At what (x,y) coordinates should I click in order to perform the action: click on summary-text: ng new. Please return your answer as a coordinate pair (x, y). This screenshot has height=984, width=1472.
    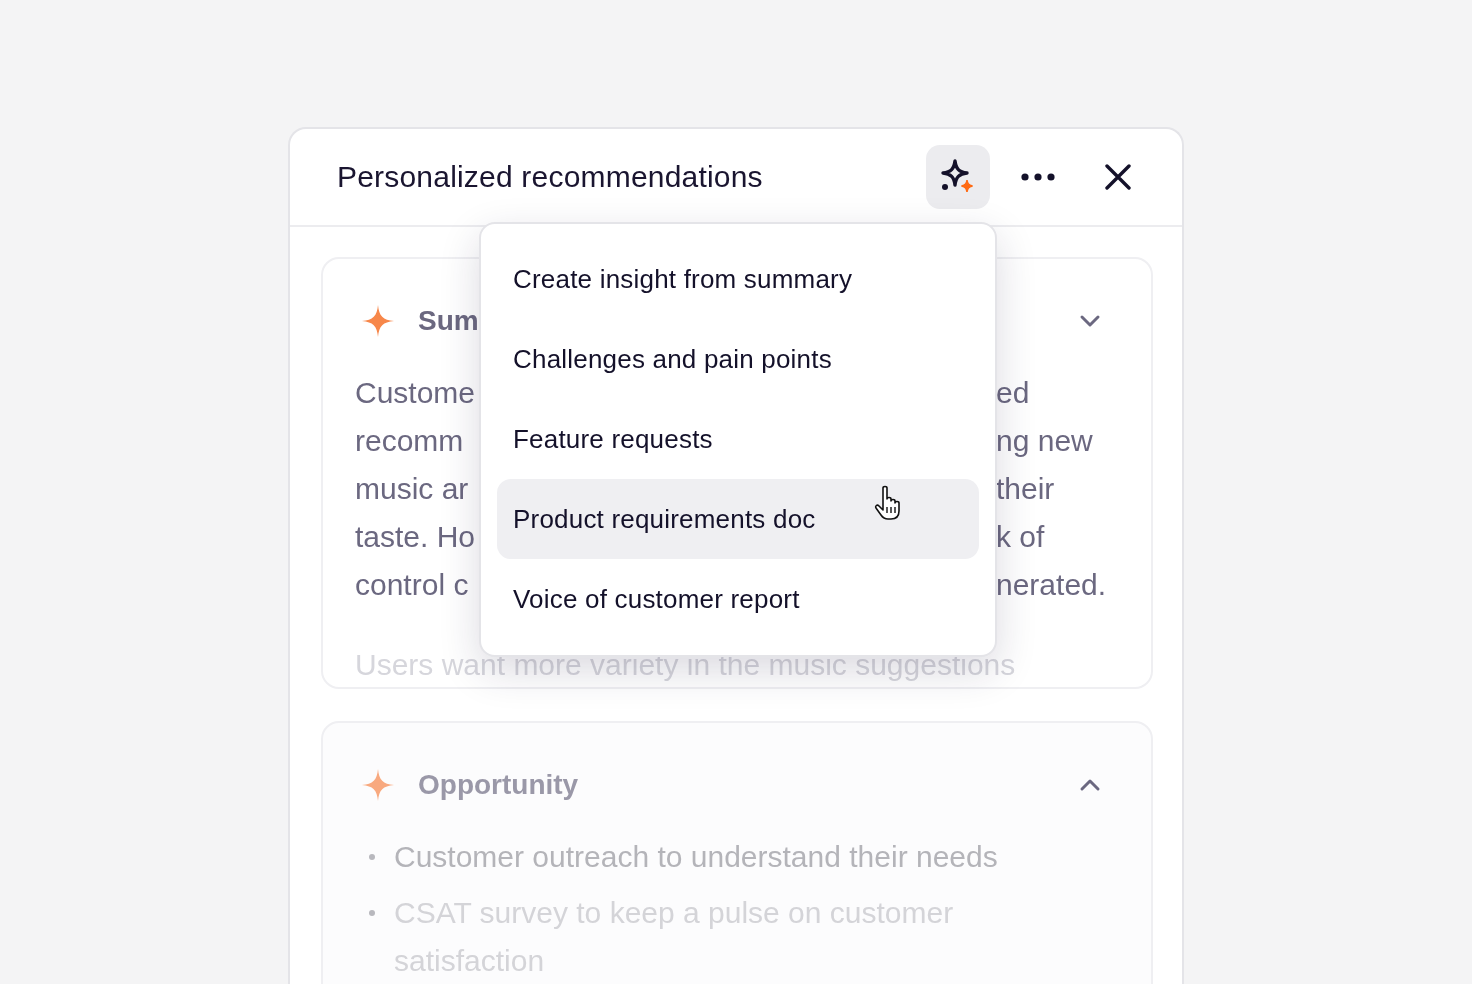
    Looking at the image, I should click on (1045, 441).